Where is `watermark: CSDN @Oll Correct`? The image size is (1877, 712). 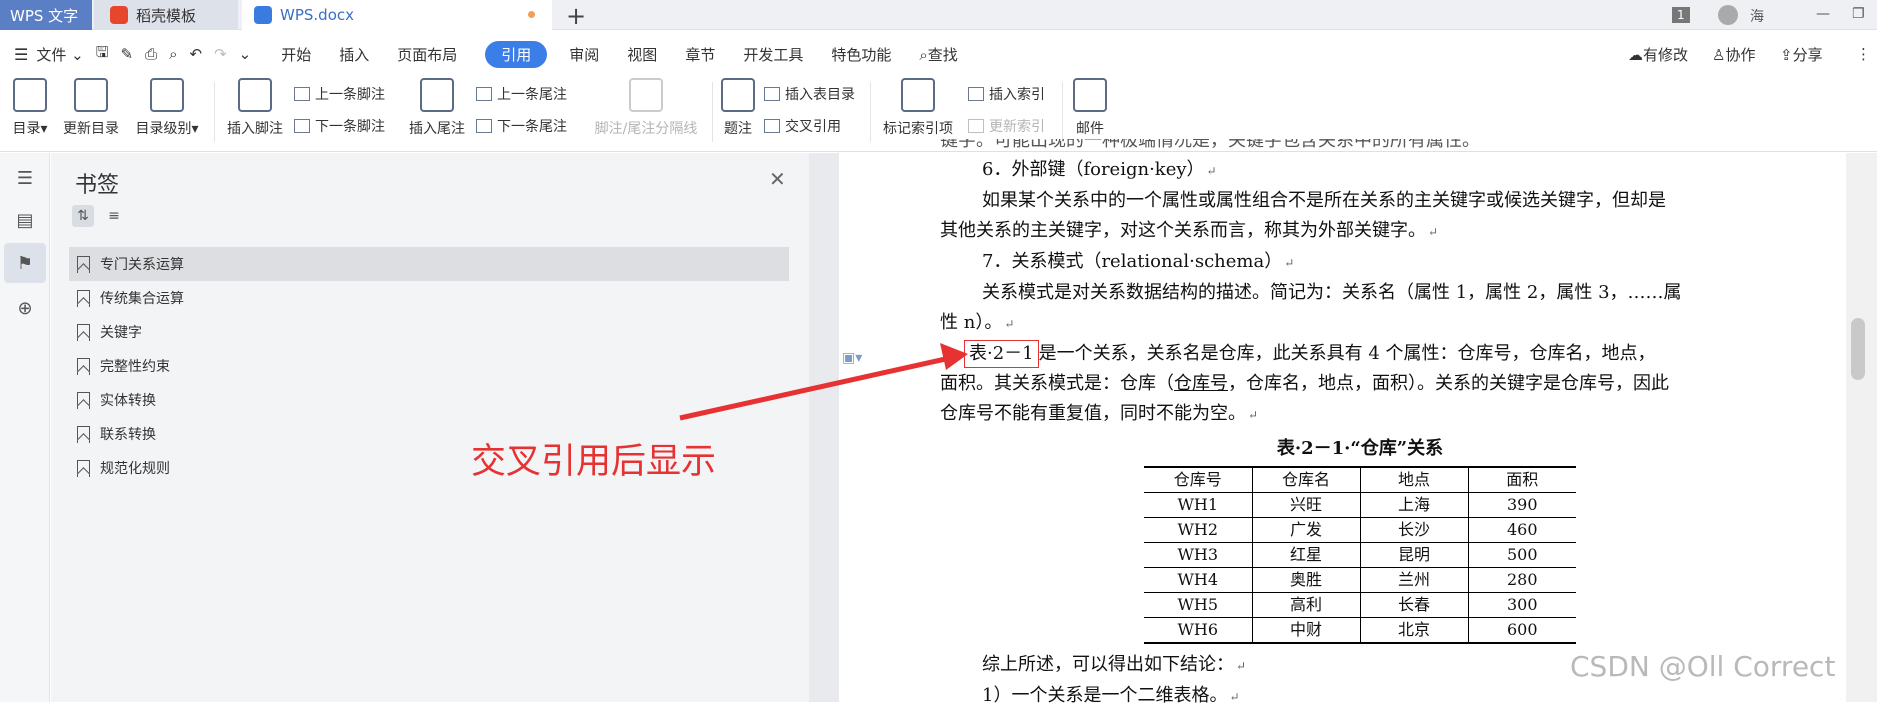
watermark: CSDN @Oll Correct is located at coordinates (1703, 666).